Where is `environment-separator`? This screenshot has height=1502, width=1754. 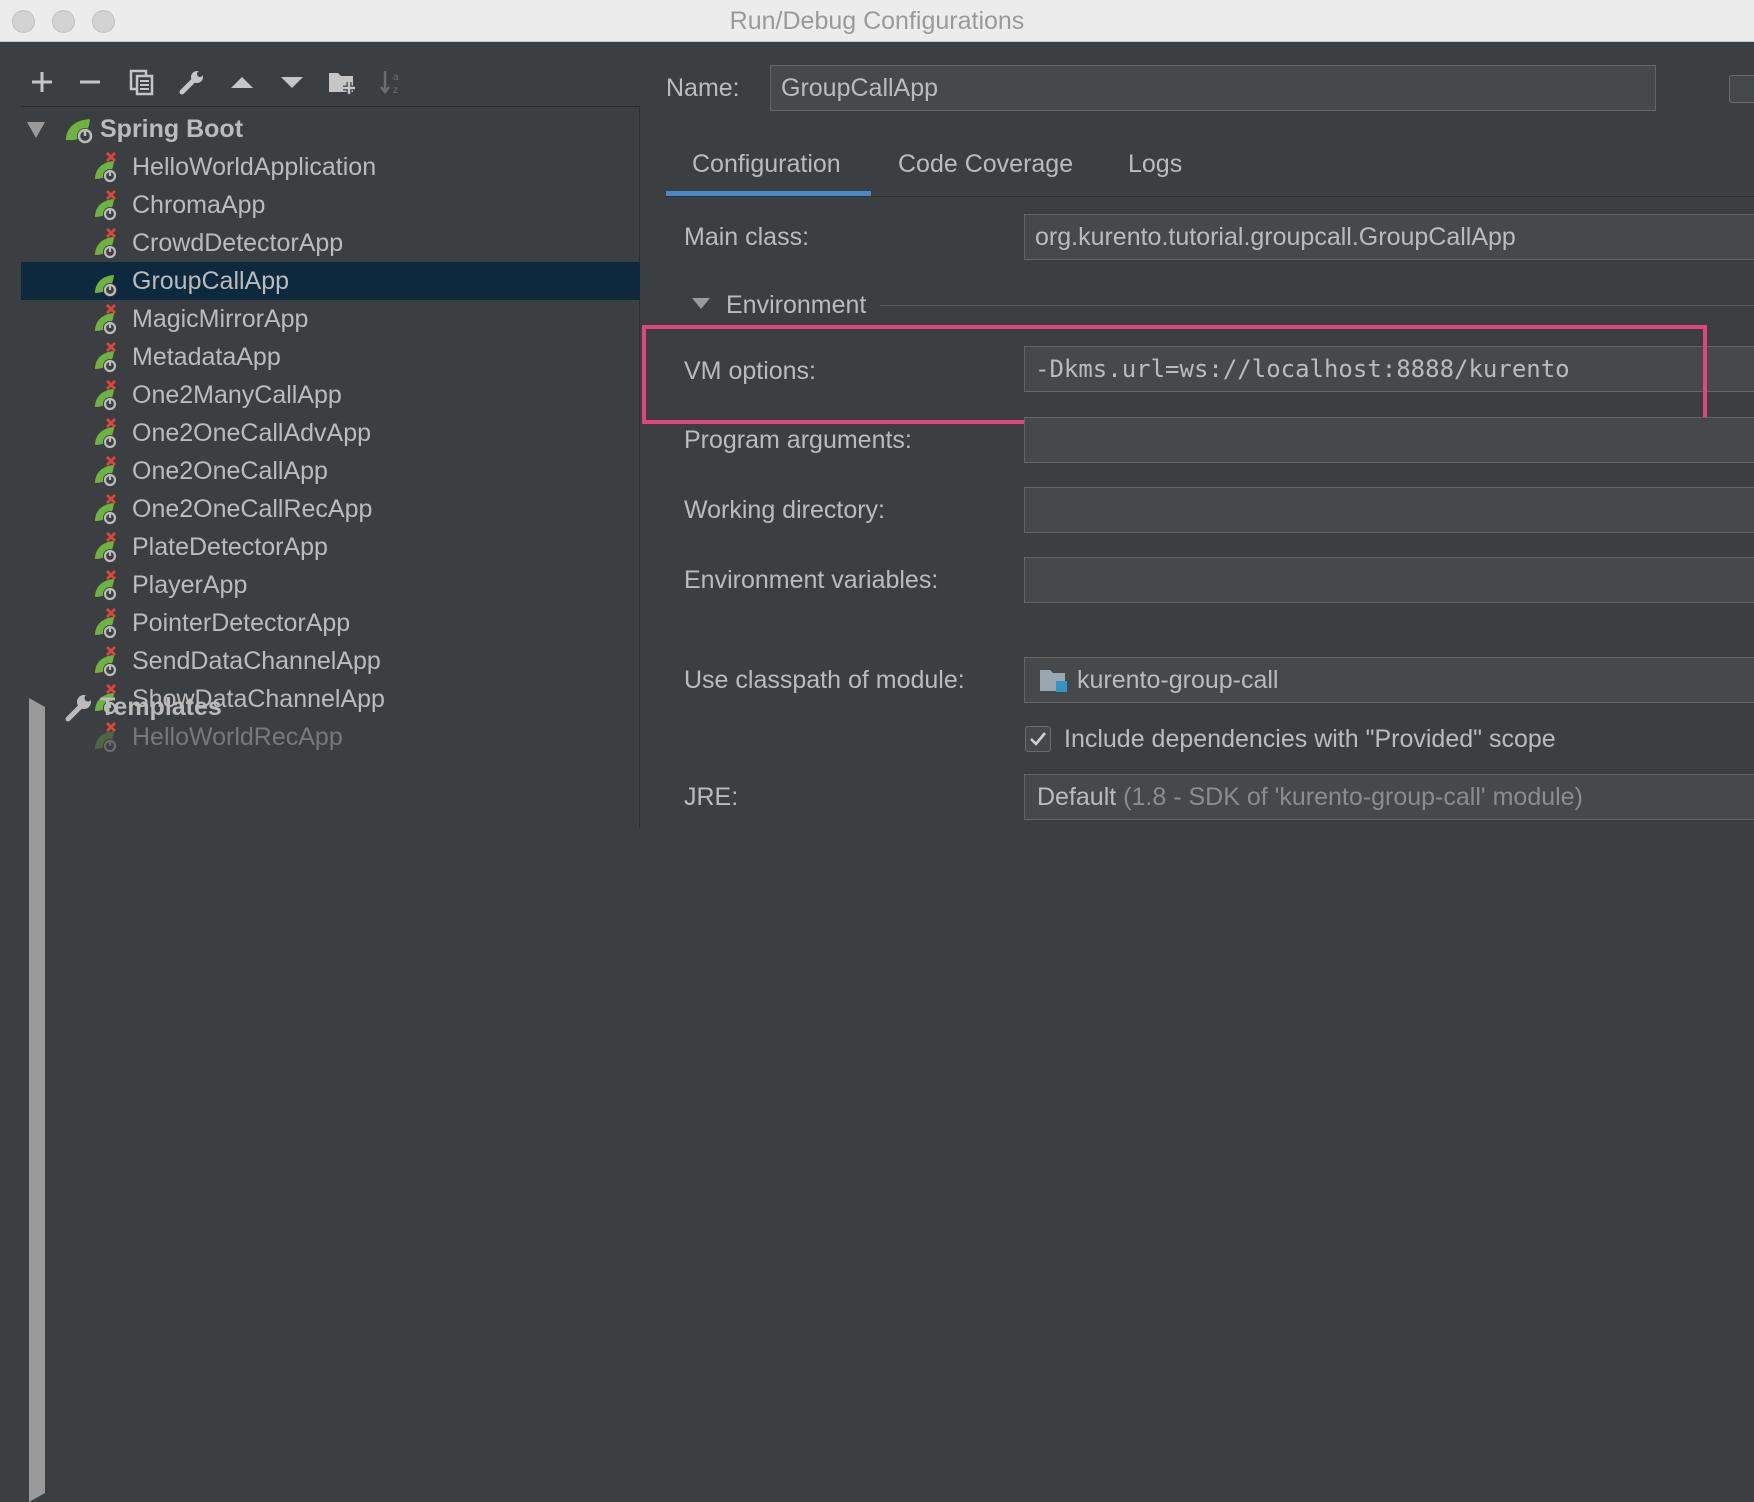
environment-separator is located at coordinates (1317, 305).